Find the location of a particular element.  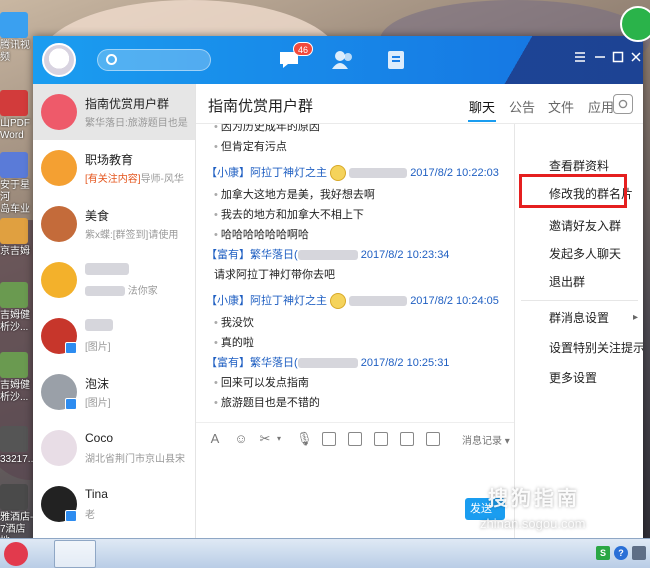

voice-mic-icon: 🎙 is located at coordinates (304, 439).